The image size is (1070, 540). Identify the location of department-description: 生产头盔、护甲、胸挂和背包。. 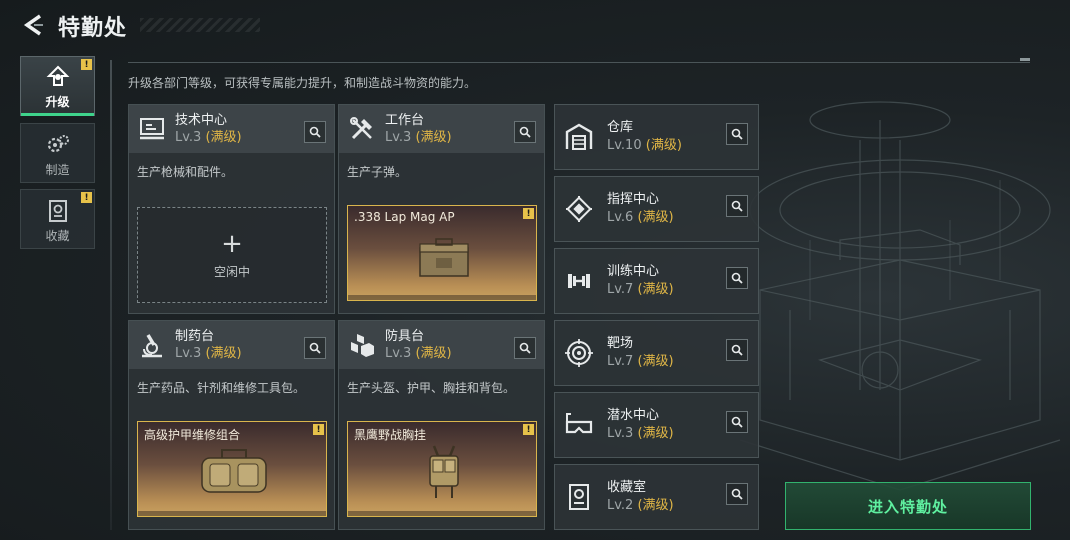
(431, 388).